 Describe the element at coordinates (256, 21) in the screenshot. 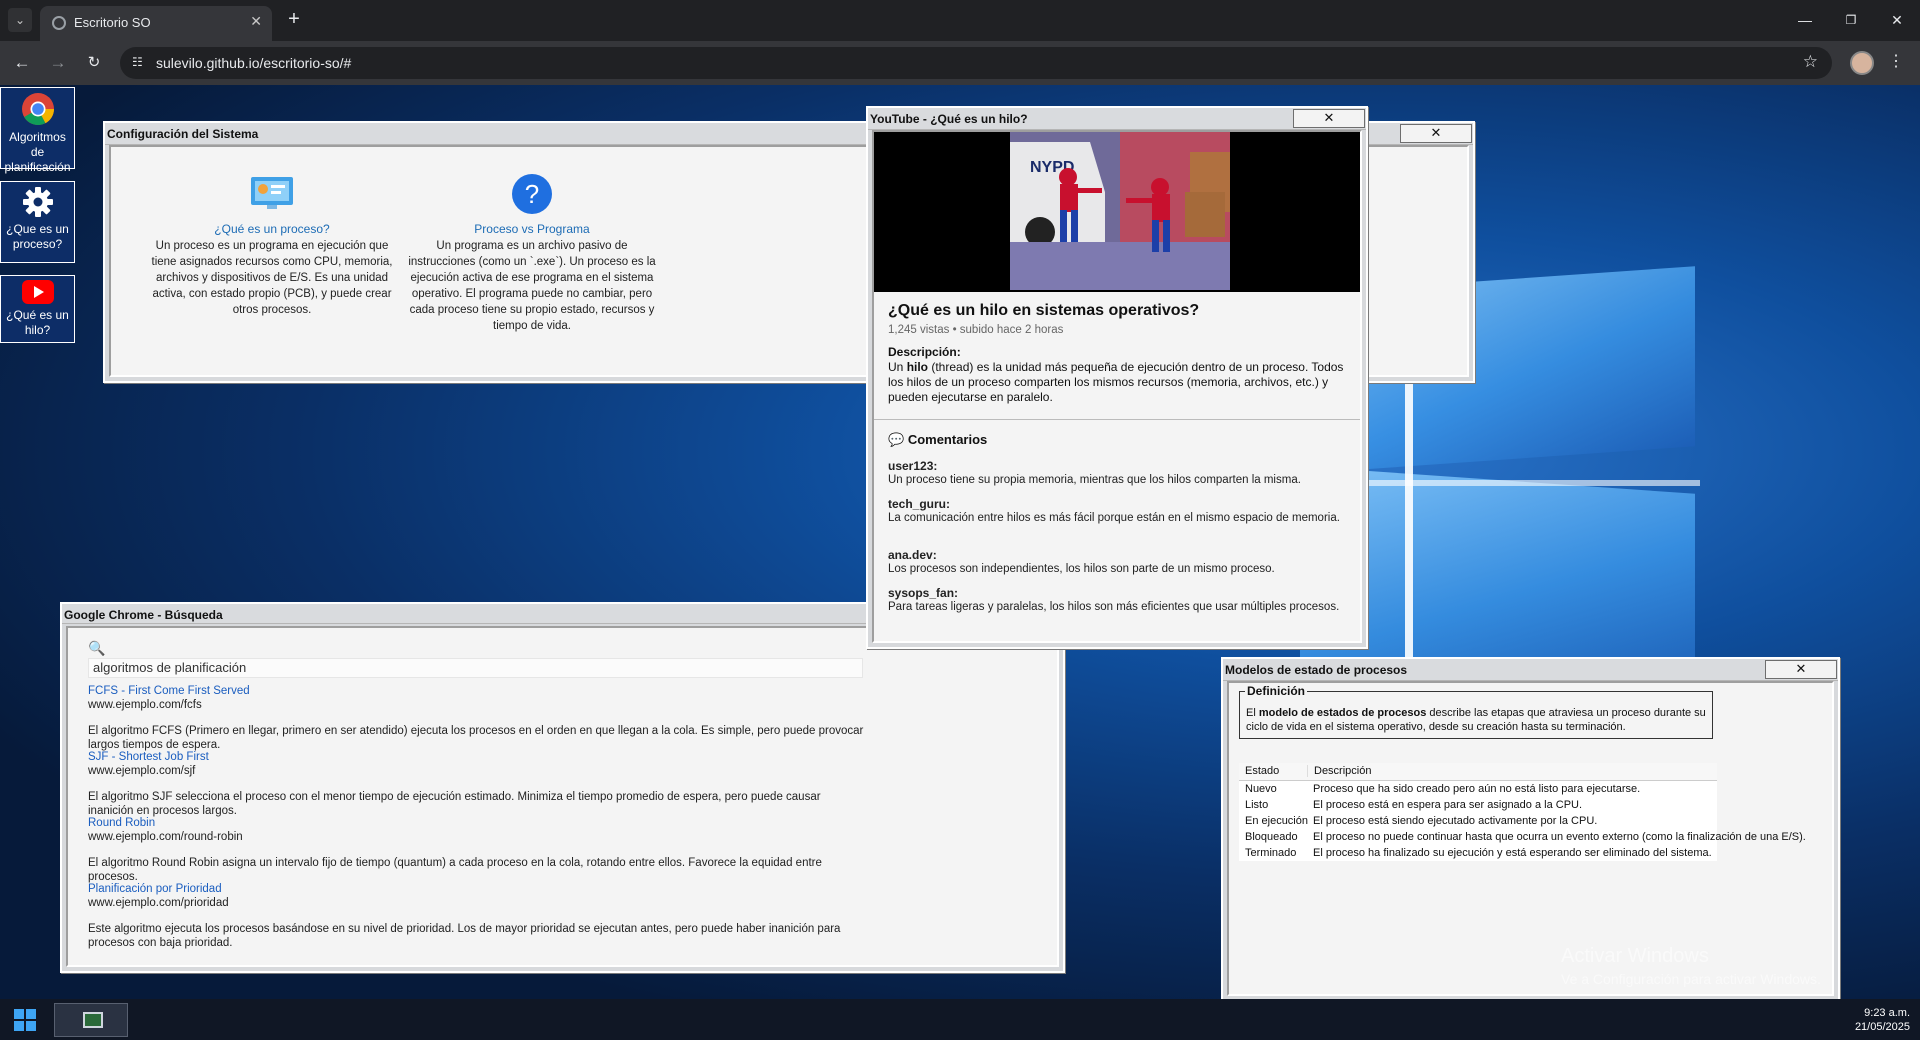

I see `close-tab-icon: ✕` at that location.